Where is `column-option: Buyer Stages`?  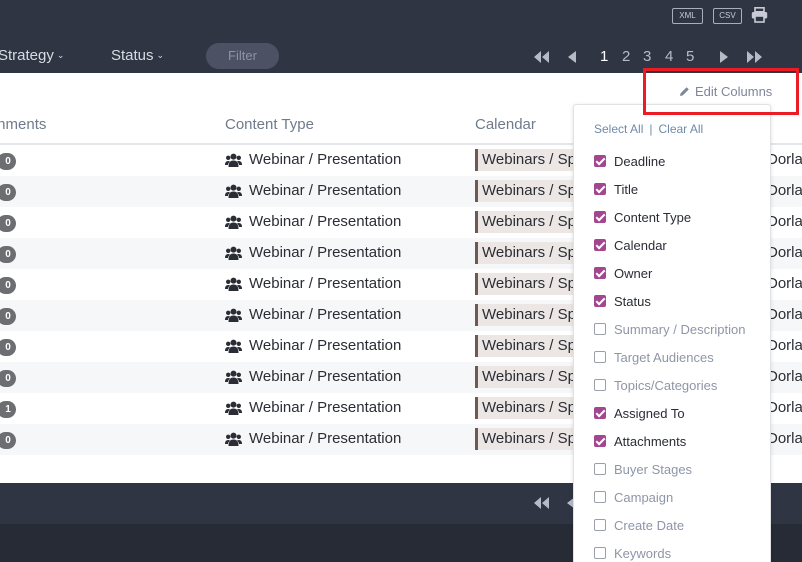
column-option: Buyer Stages is located at coordinates (643, 469).